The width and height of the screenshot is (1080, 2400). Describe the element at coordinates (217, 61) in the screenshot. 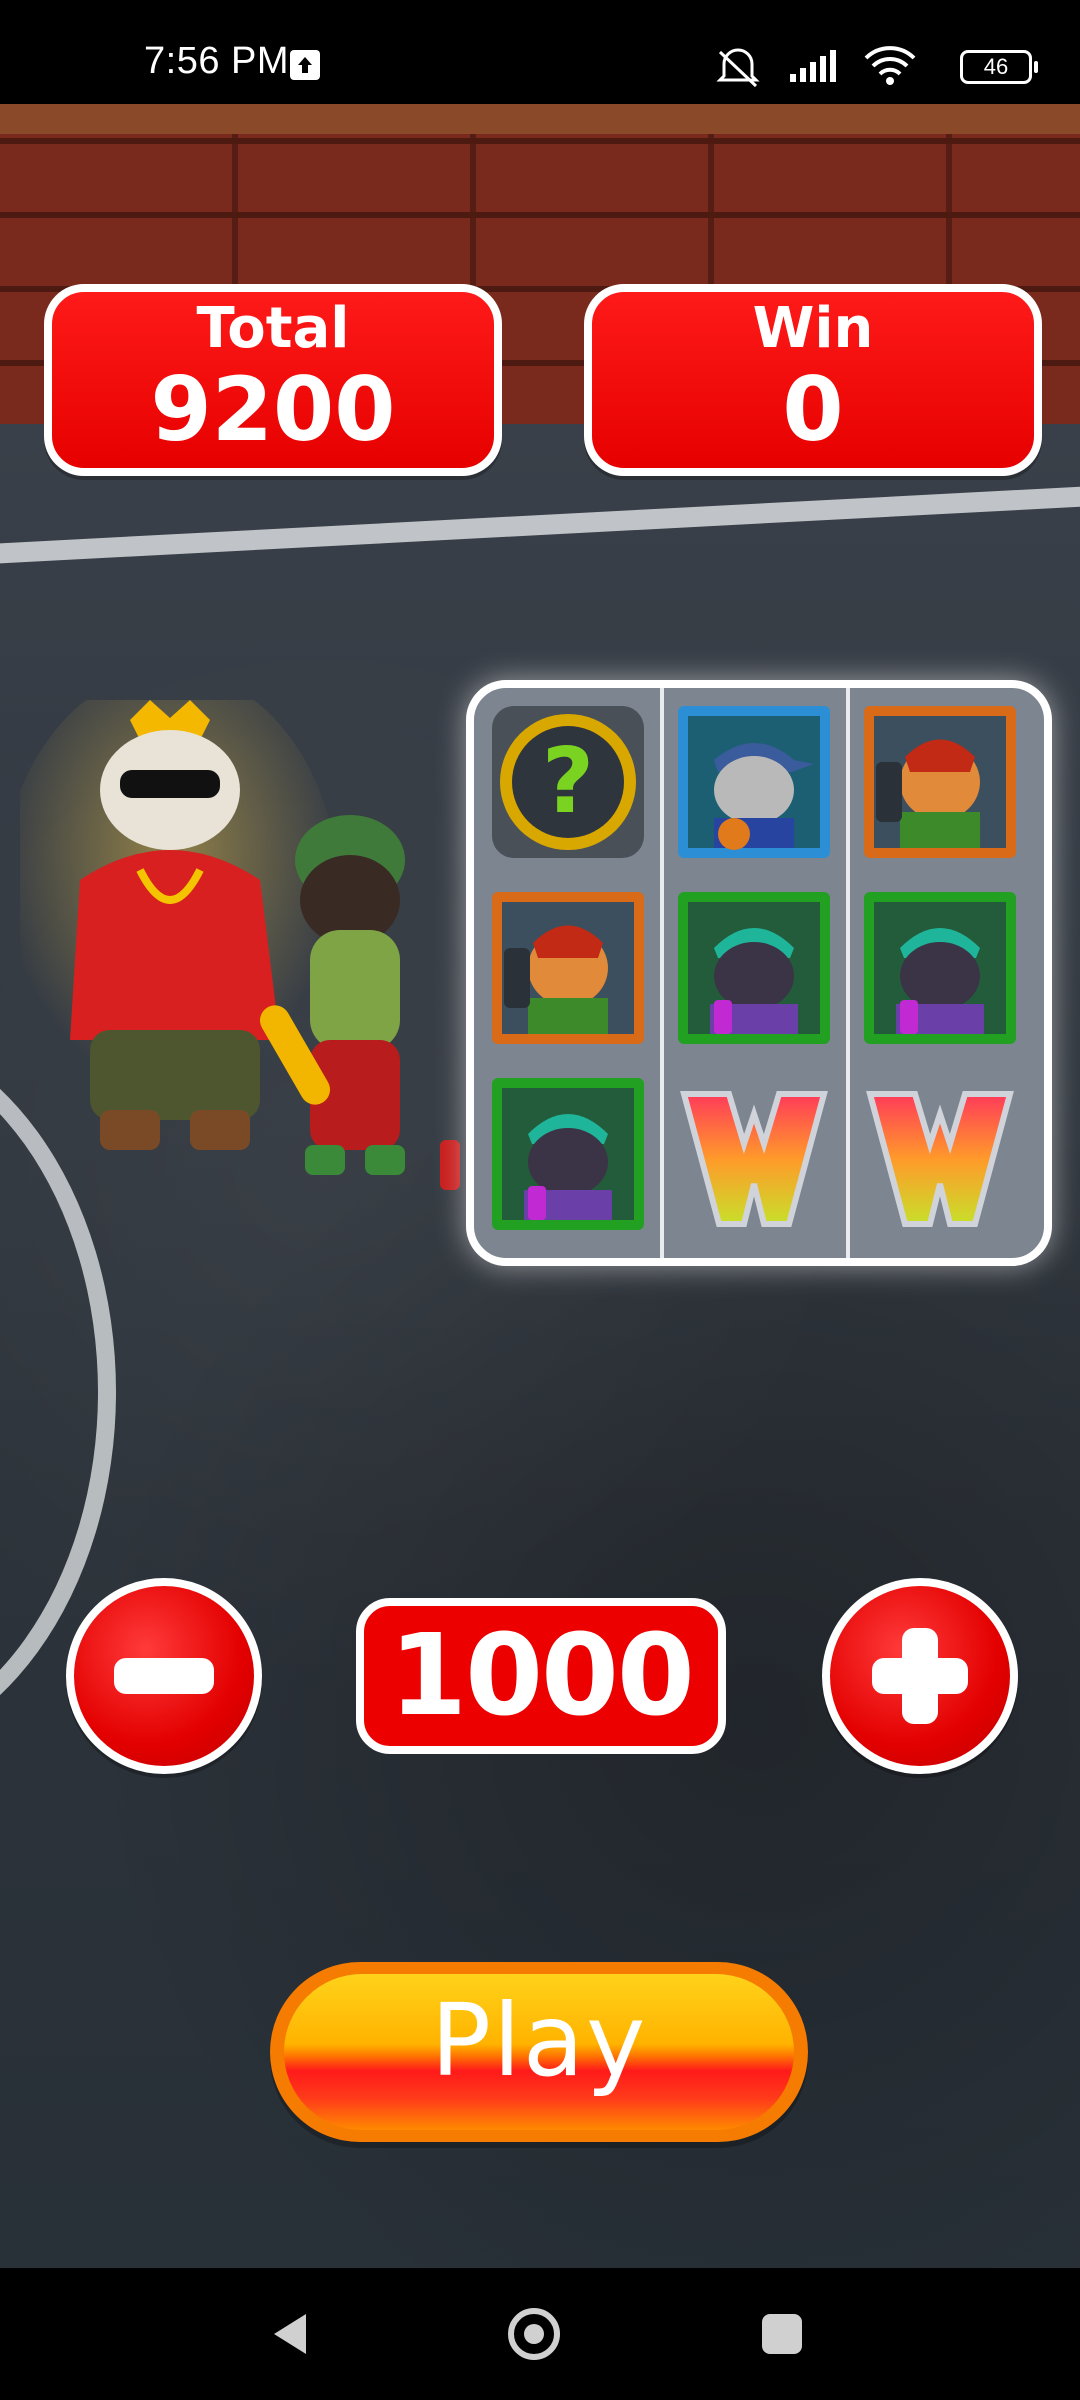

I see `status-time: 7:56 PM` at that location.